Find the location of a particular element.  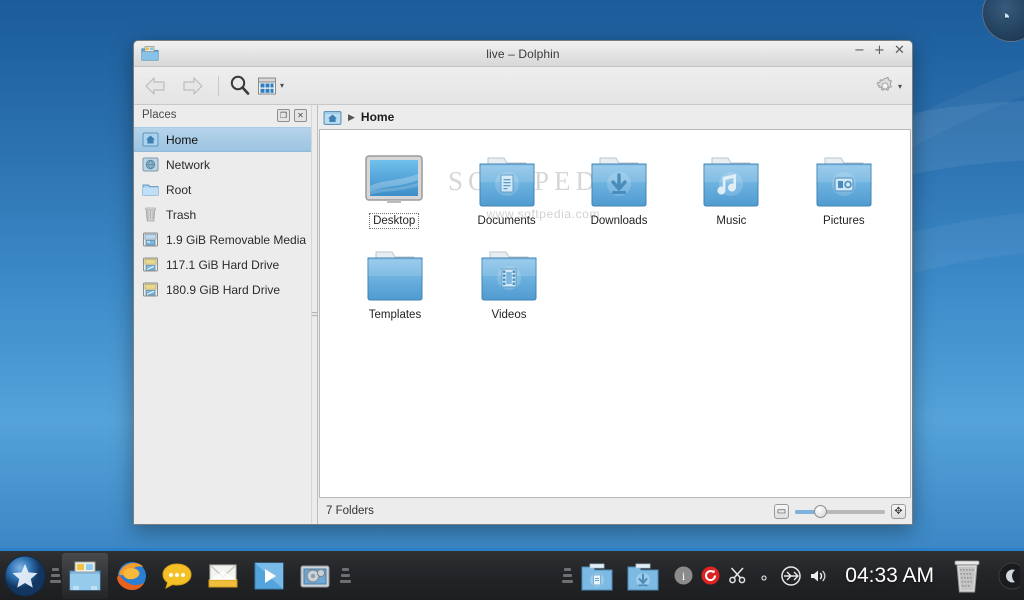

gear-icon is located at coordinates (884, 83).